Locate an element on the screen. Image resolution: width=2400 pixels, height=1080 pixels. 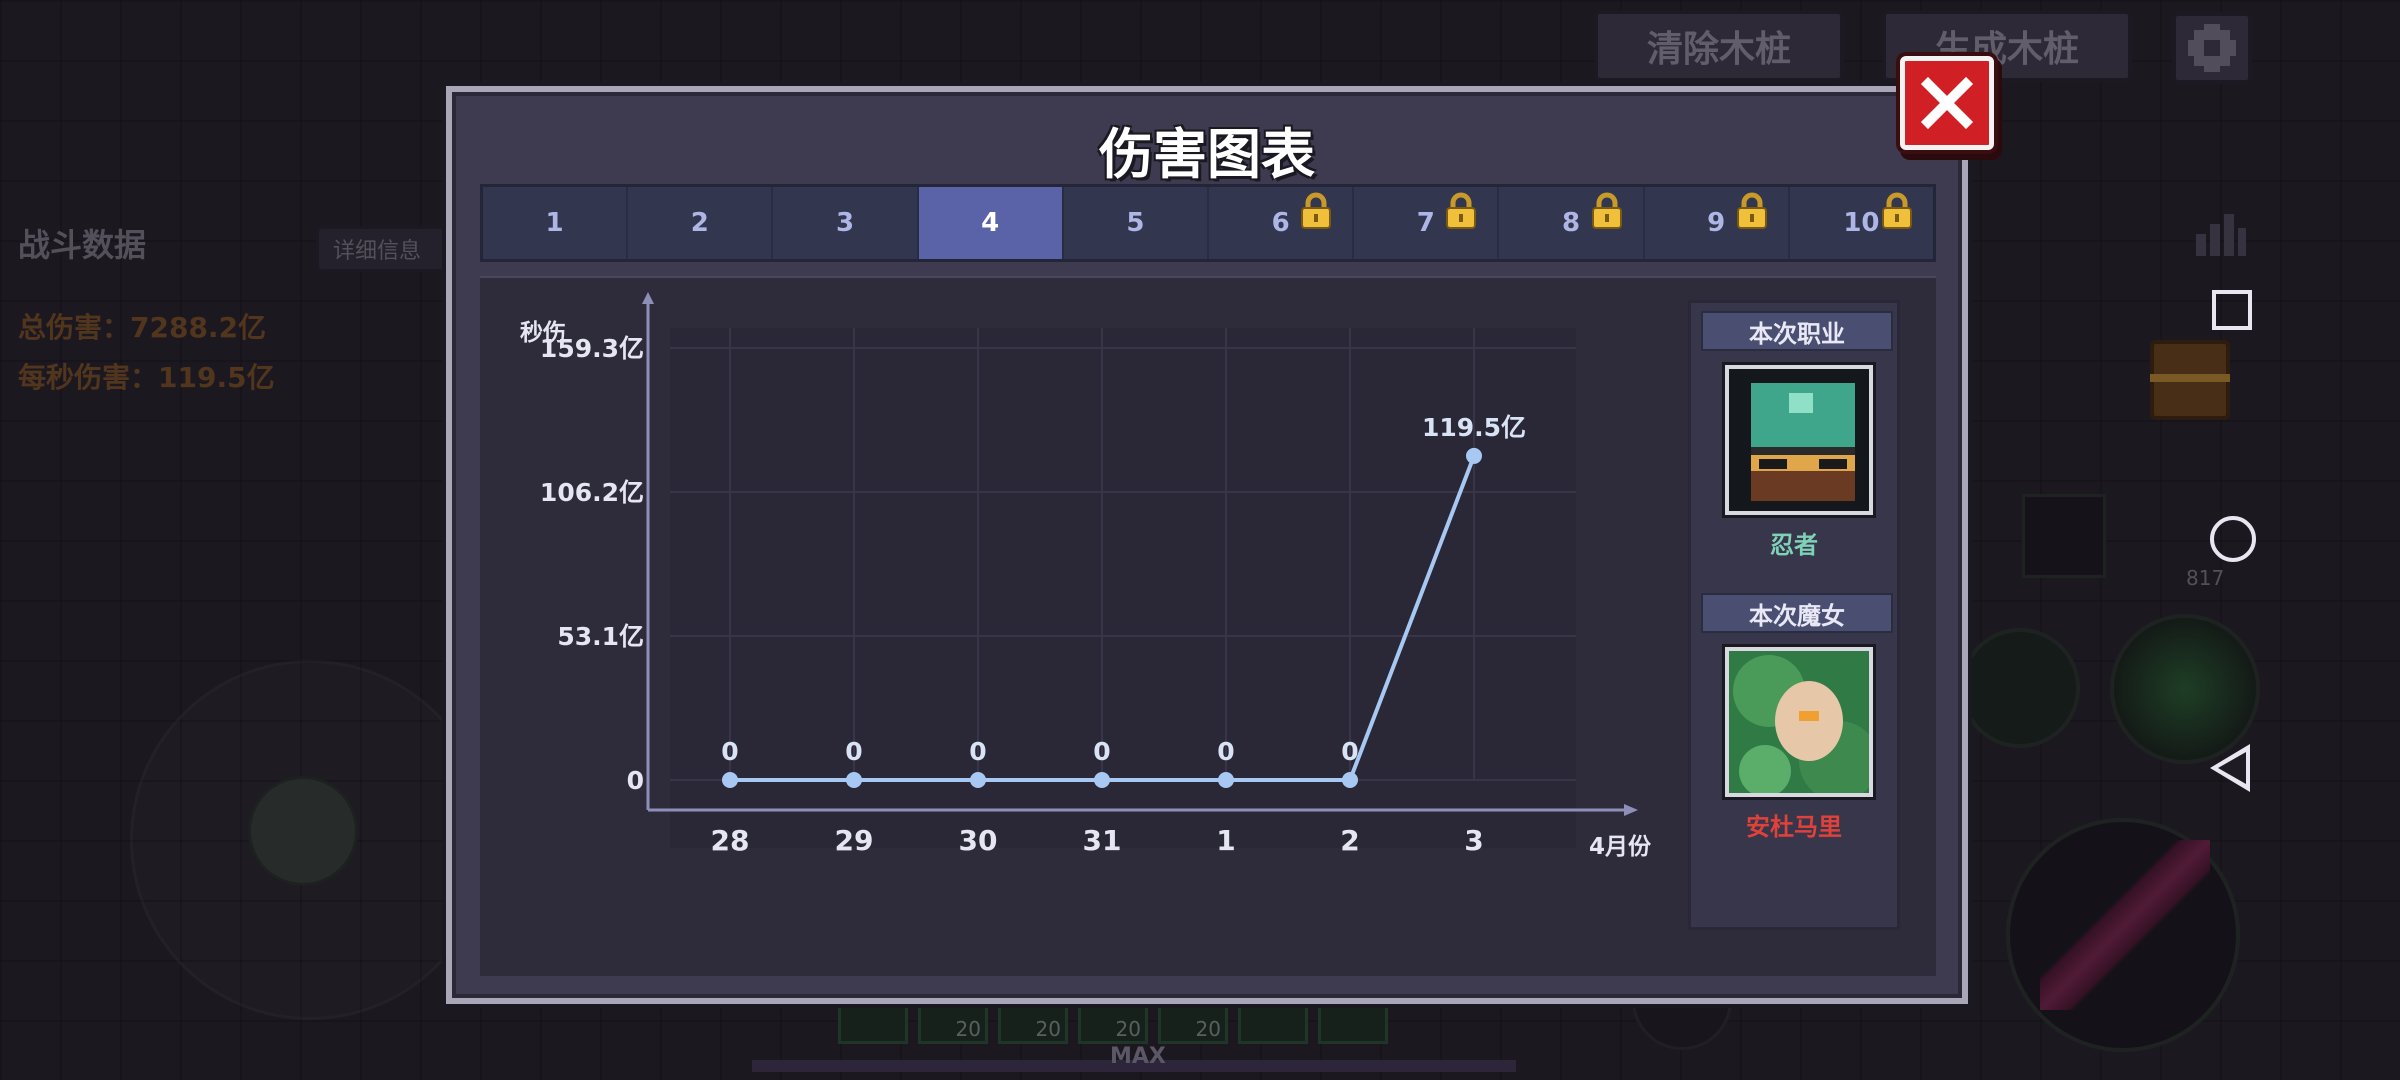
tab-label: 4 is located at coordinates (990, 223).